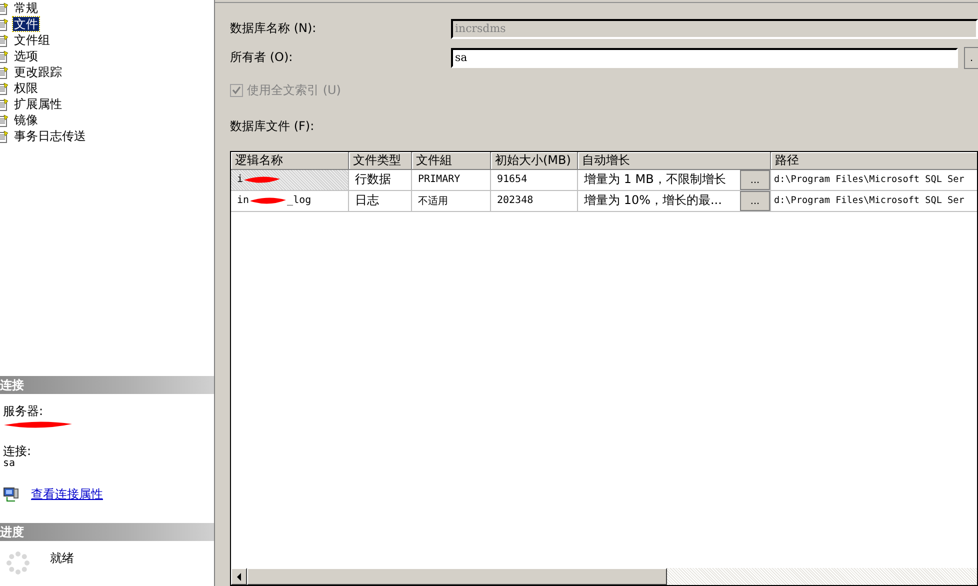  I want to click on view-connection-properties-link: 查看连接属性, so click(67, 494).